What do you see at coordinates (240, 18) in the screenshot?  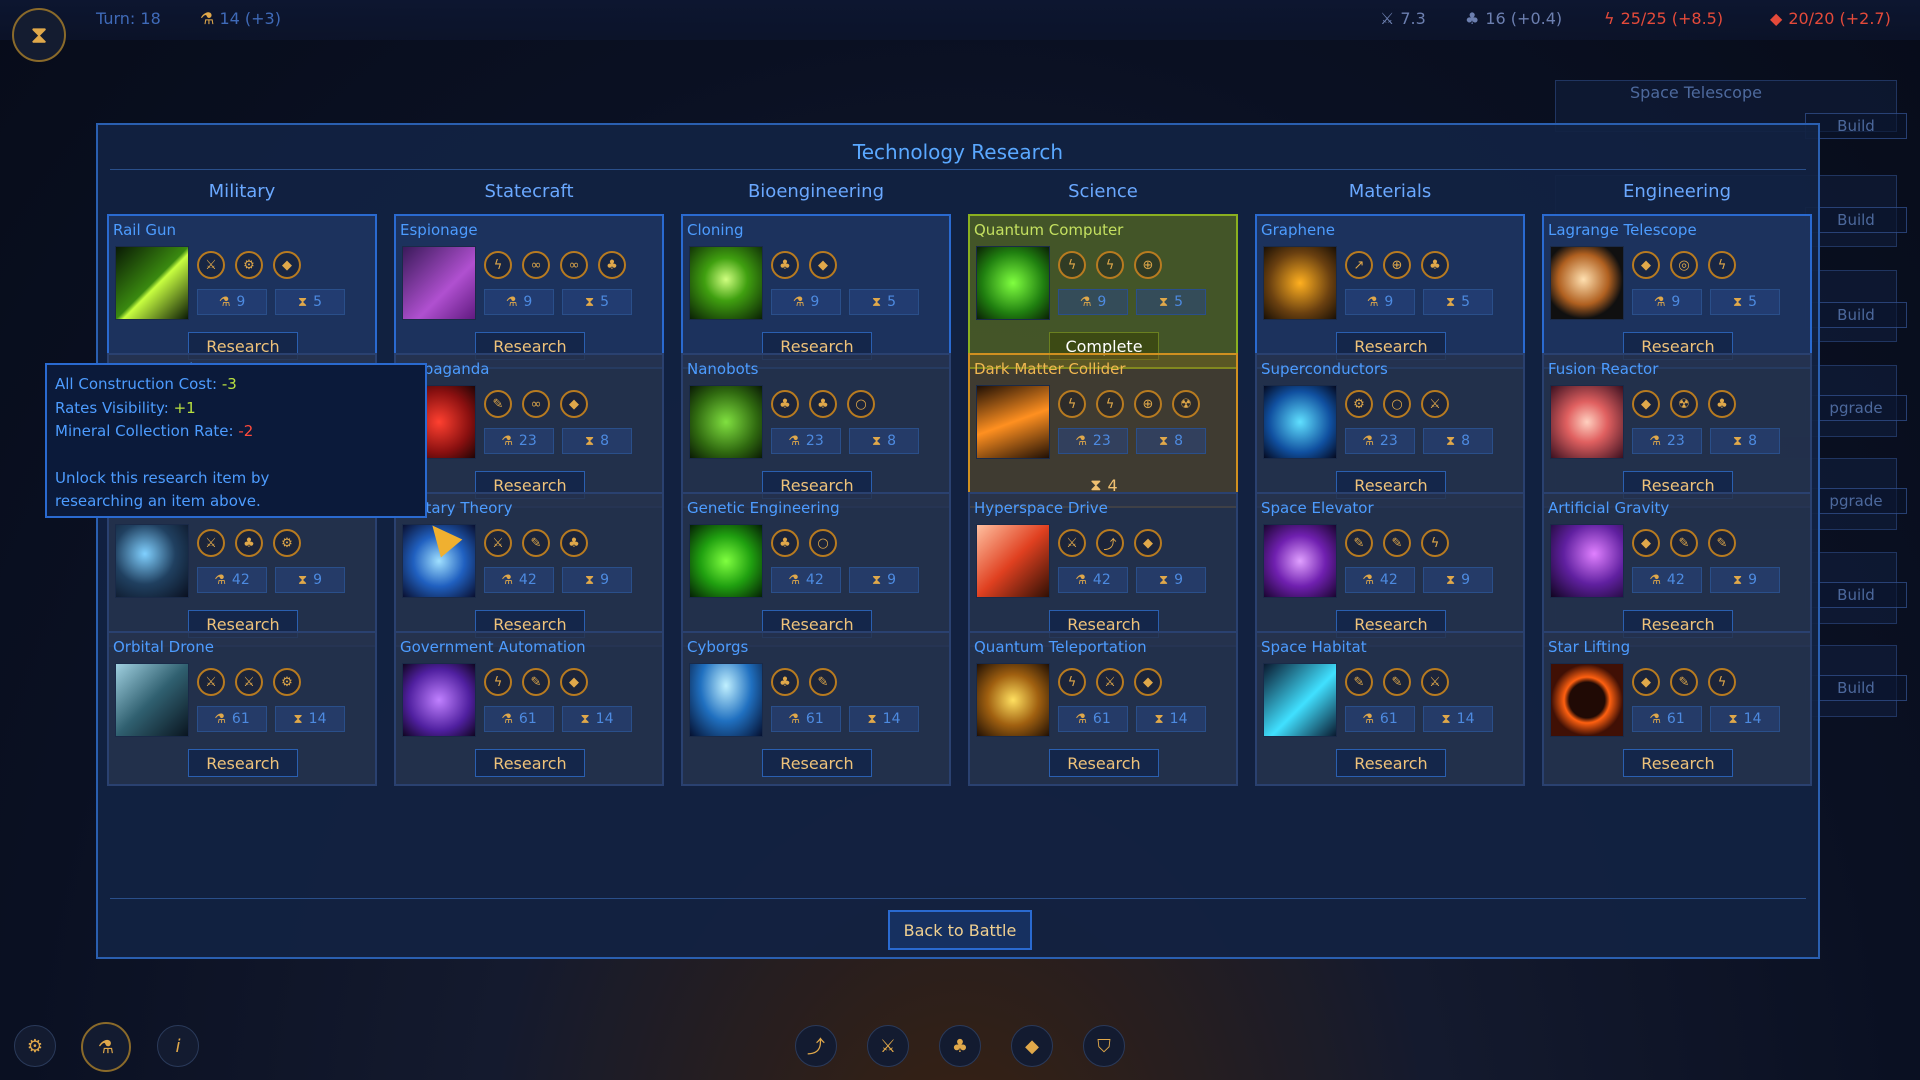 I see `science-counter: ⚗ 14 (+3)` at bounding box center [240, 18].